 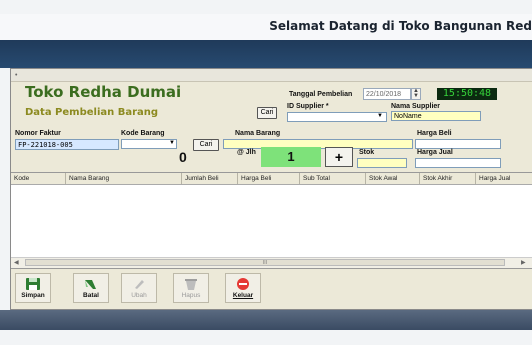 What do you see at coordinates (139, 284) in the screenshot?
I see `pencil-icon` at bounding box center [139, 284].